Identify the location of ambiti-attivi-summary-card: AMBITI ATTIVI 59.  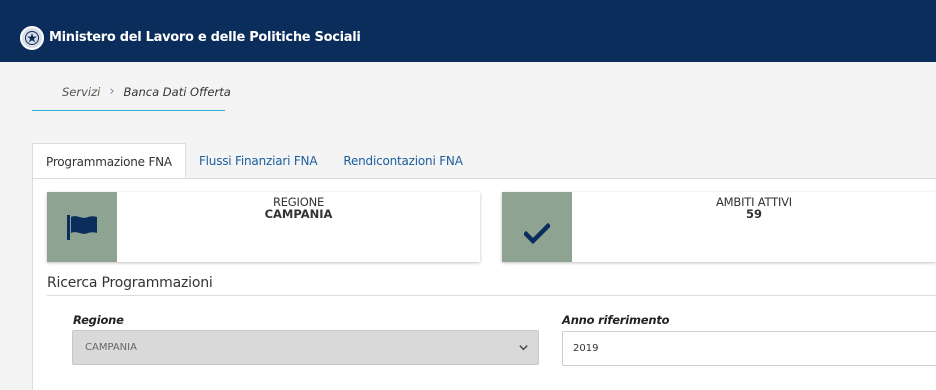
(719, 227).